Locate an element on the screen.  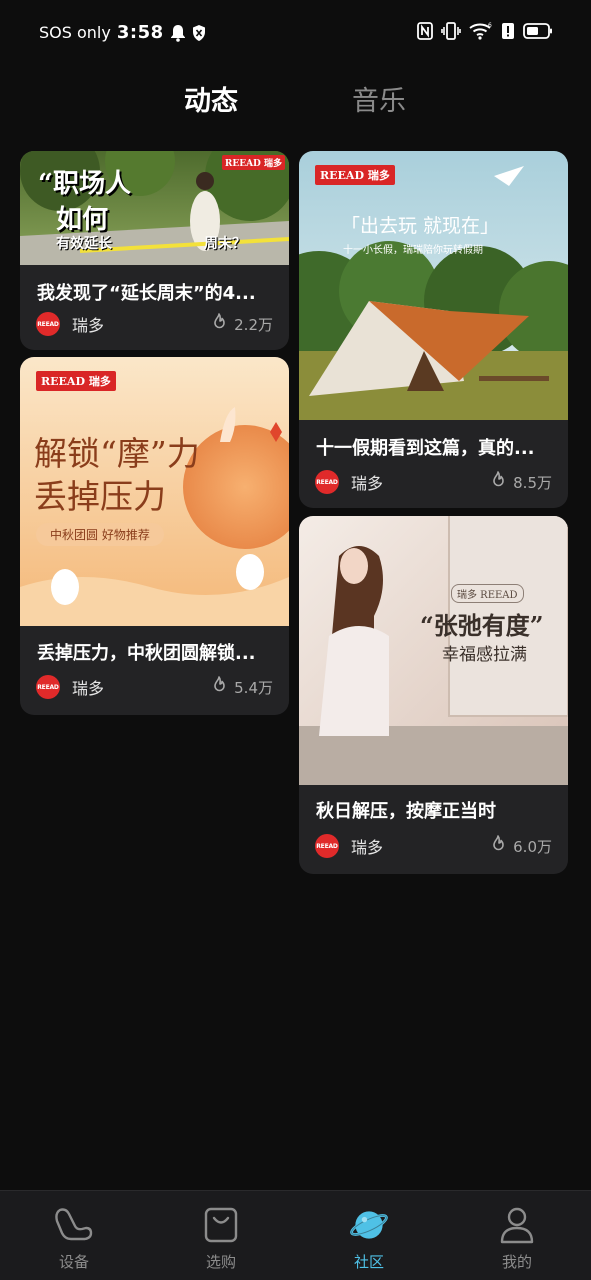
vibrate-icon is located at coordinates (451, 31).